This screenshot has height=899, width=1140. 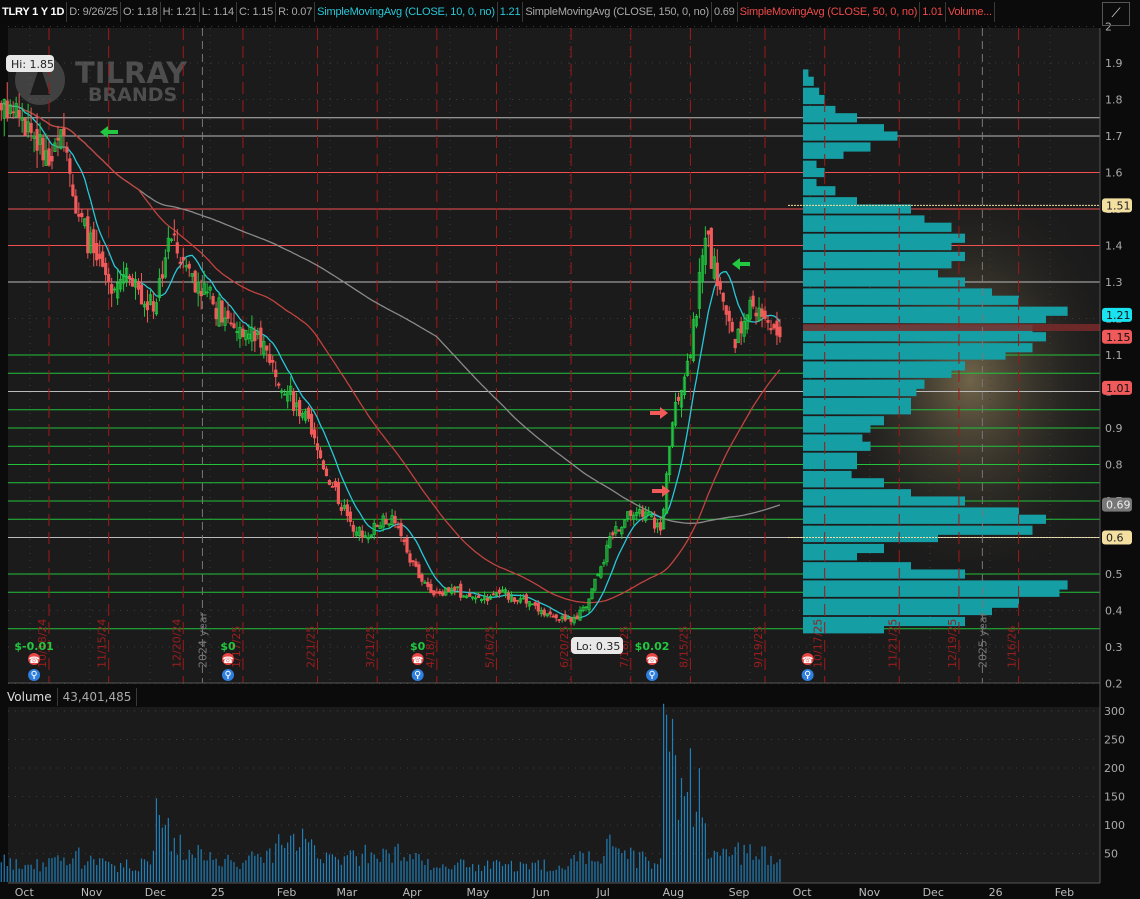 I want to click on sma10-value: 1.21, so click(x=511, y=12).